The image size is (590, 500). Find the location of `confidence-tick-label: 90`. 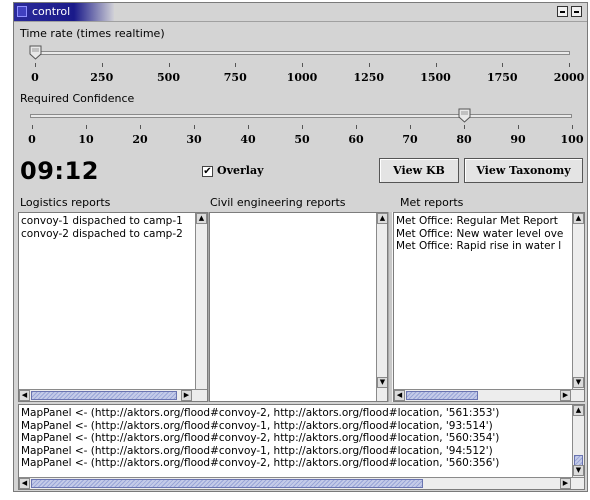

confidence-tick-label: 90 is located at coordinates (518, 139).